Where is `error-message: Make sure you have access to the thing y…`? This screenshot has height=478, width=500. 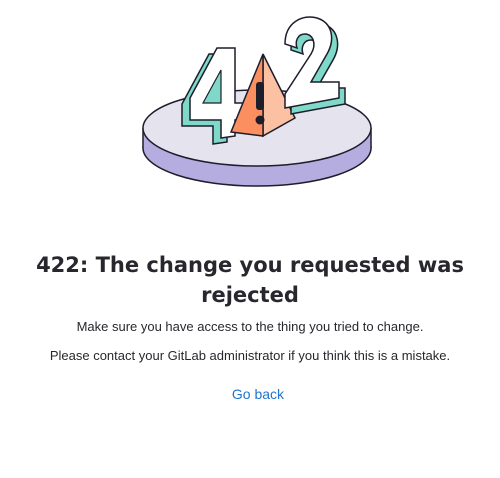 error-message: Make sure you have access to the thing y… is located at coordinates (250, 326).